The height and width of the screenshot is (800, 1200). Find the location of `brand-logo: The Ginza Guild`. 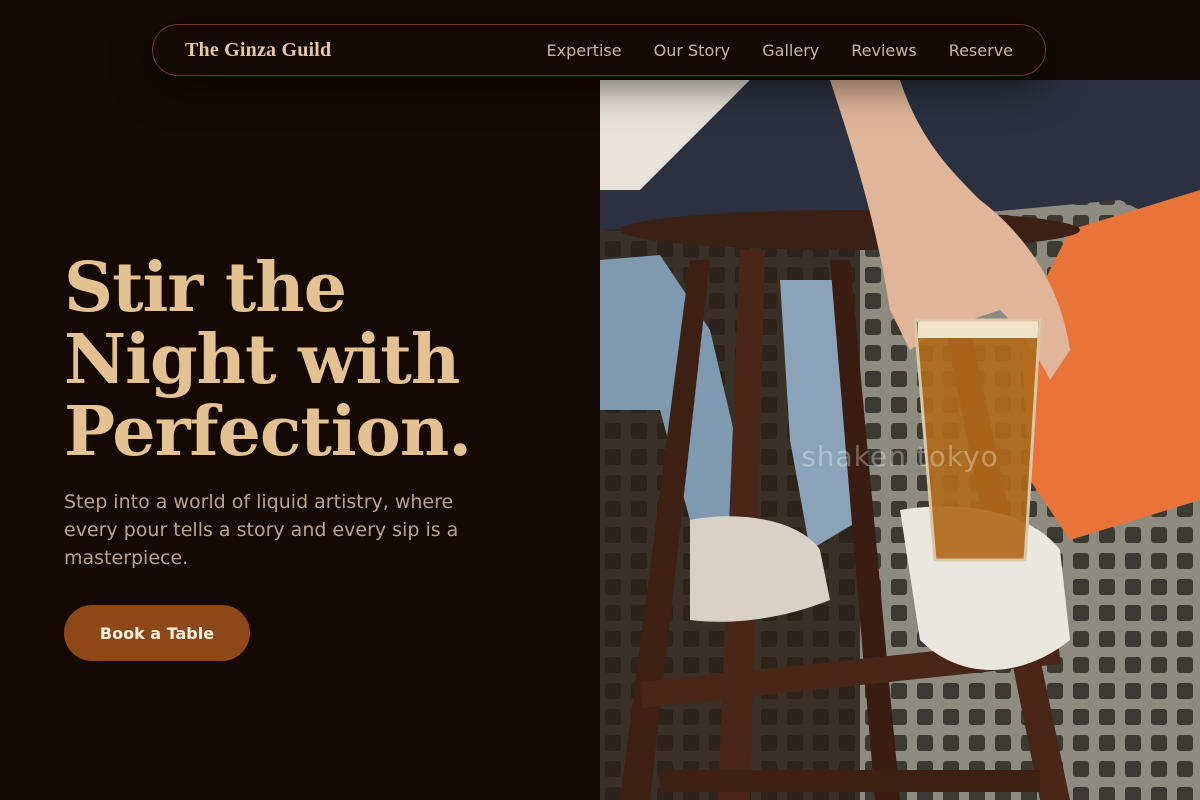

brand-logo: The Ginza Guild is located at coordinates (258, 50).